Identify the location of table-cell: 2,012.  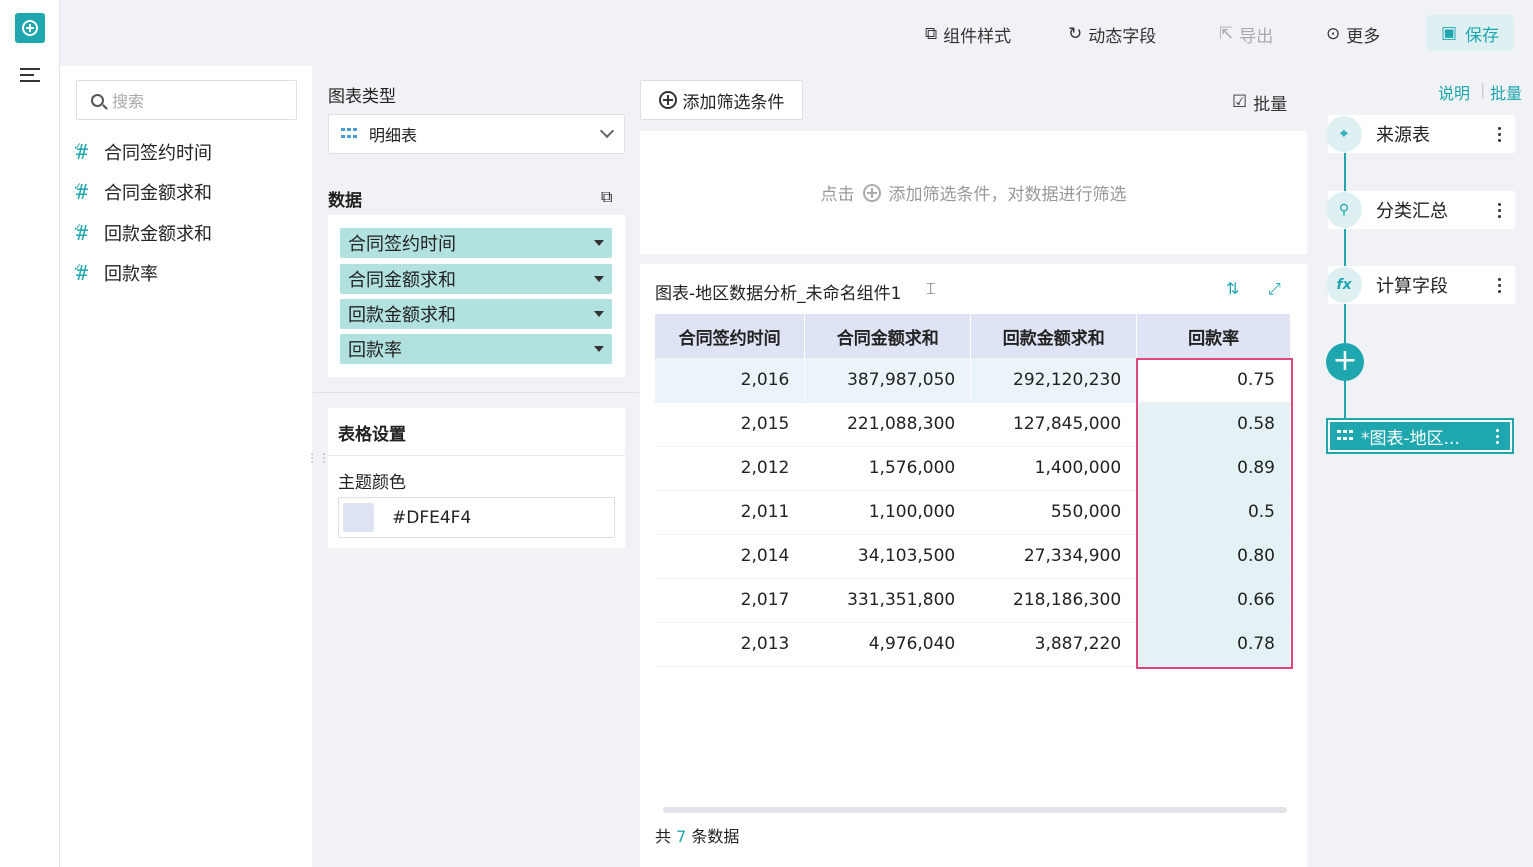
(730, 468).